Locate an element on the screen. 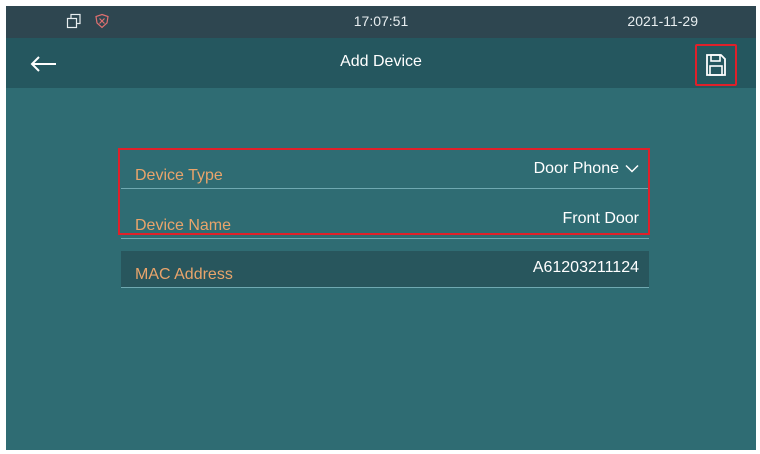 The height and width of the screenshot is (454, 760). chevron-down-icon is located at coordinates (632, 169).